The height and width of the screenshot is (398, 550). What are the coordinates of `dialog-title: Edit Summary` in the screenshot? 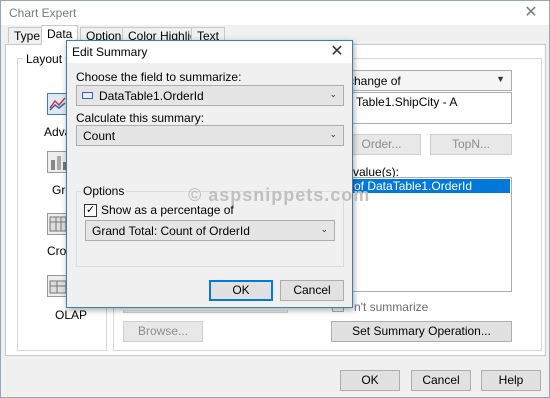 It's located at (110, 52).